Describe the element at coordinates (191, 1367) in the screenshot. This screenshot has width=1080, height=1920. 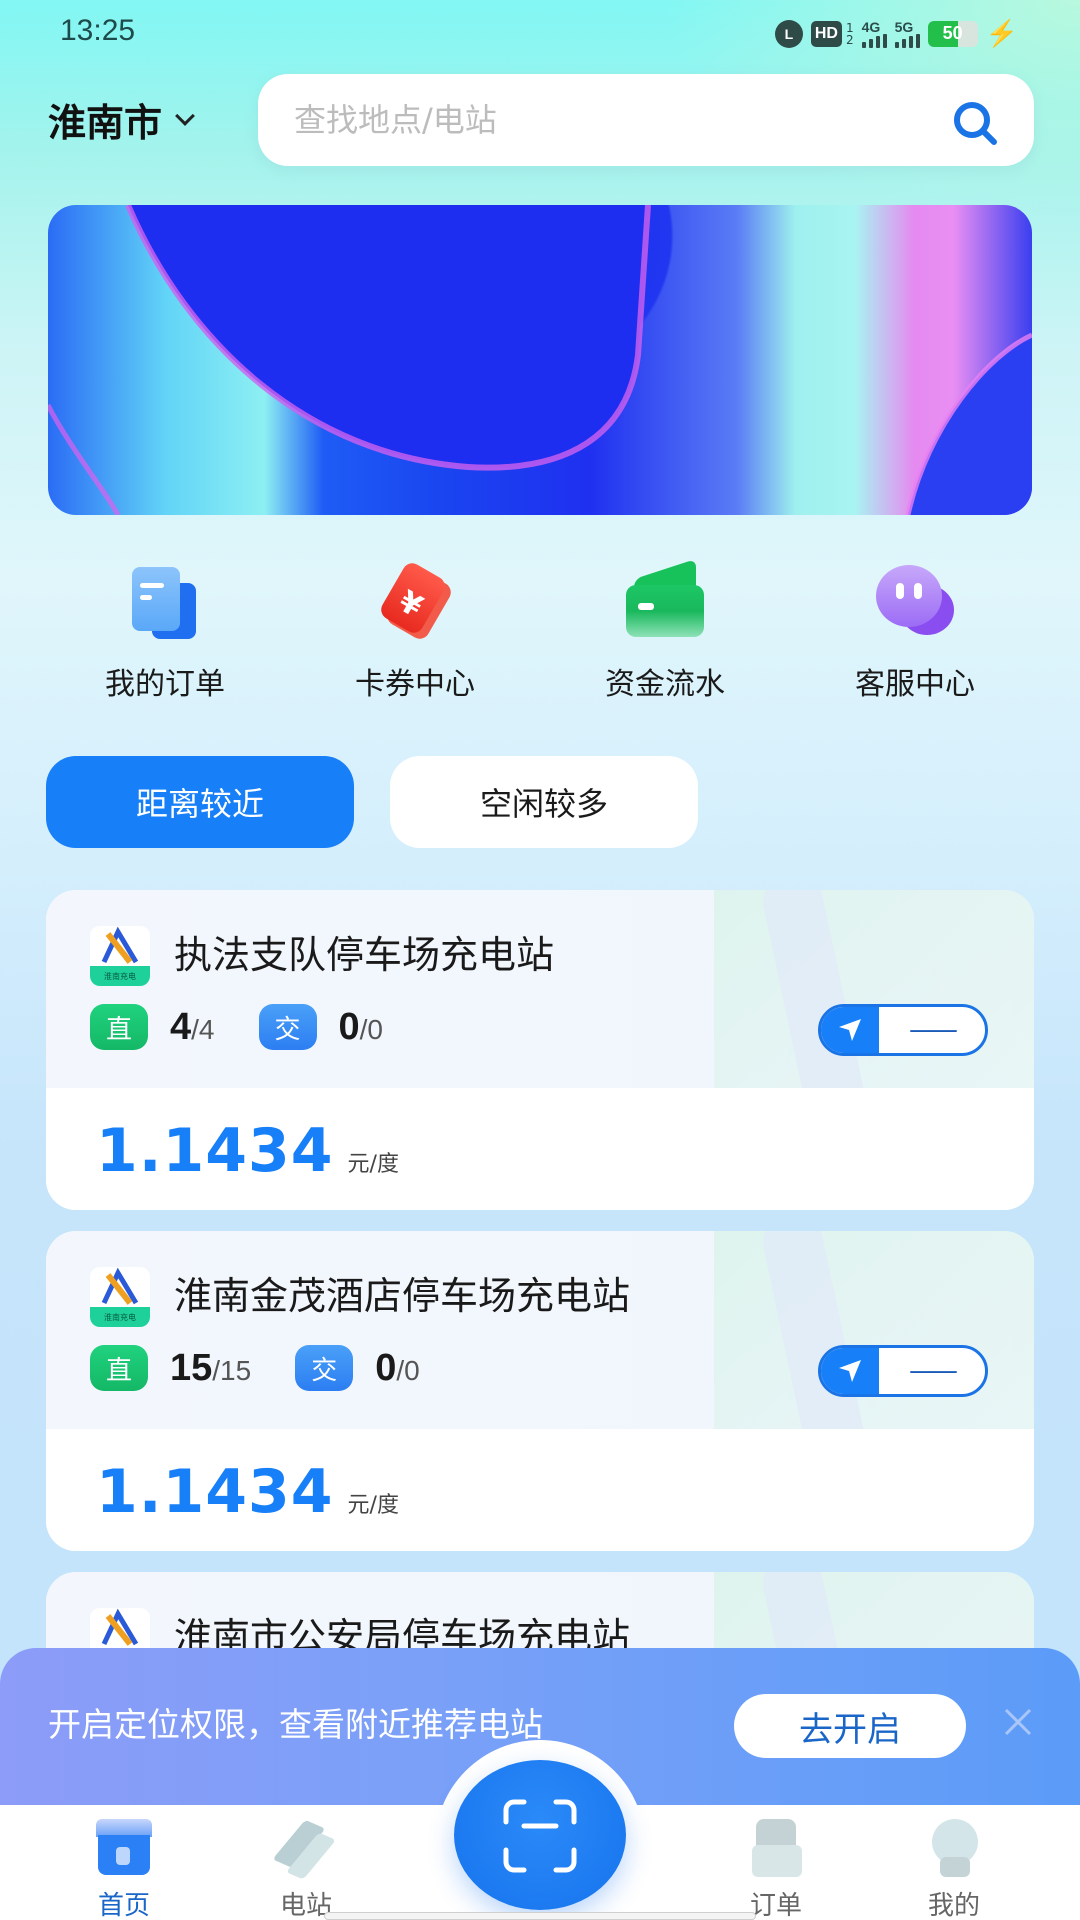
I see `dc-free-count: 15` at that location.